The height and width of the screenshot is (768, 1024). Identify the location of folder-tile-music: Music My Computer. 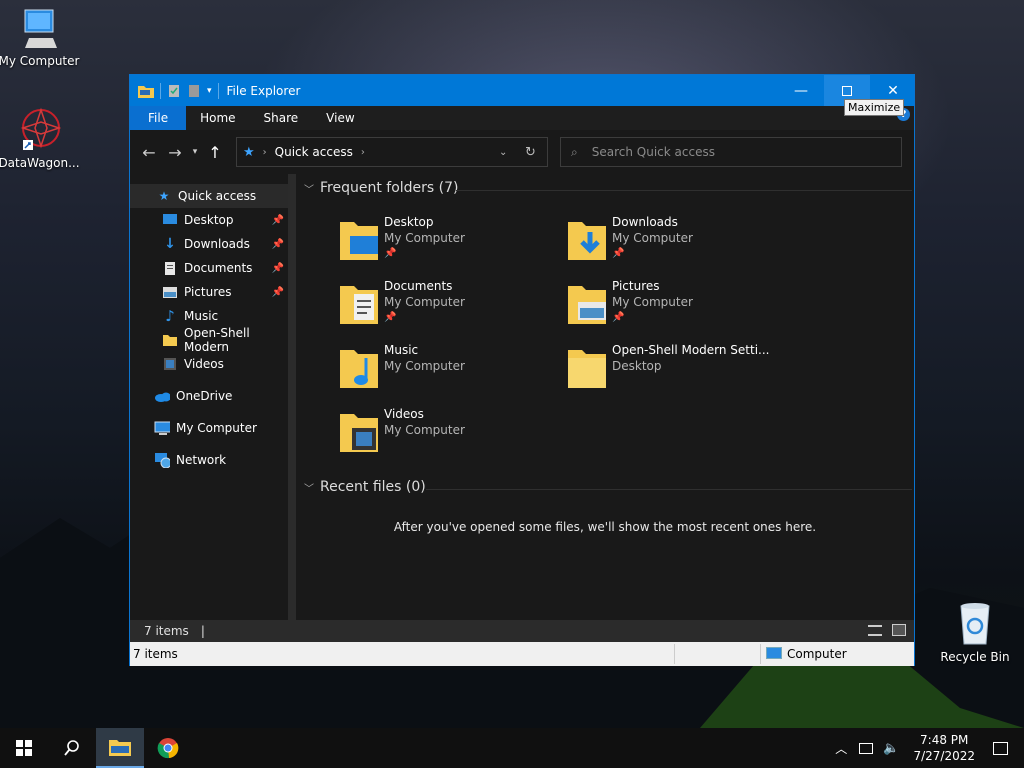
(448, 371).